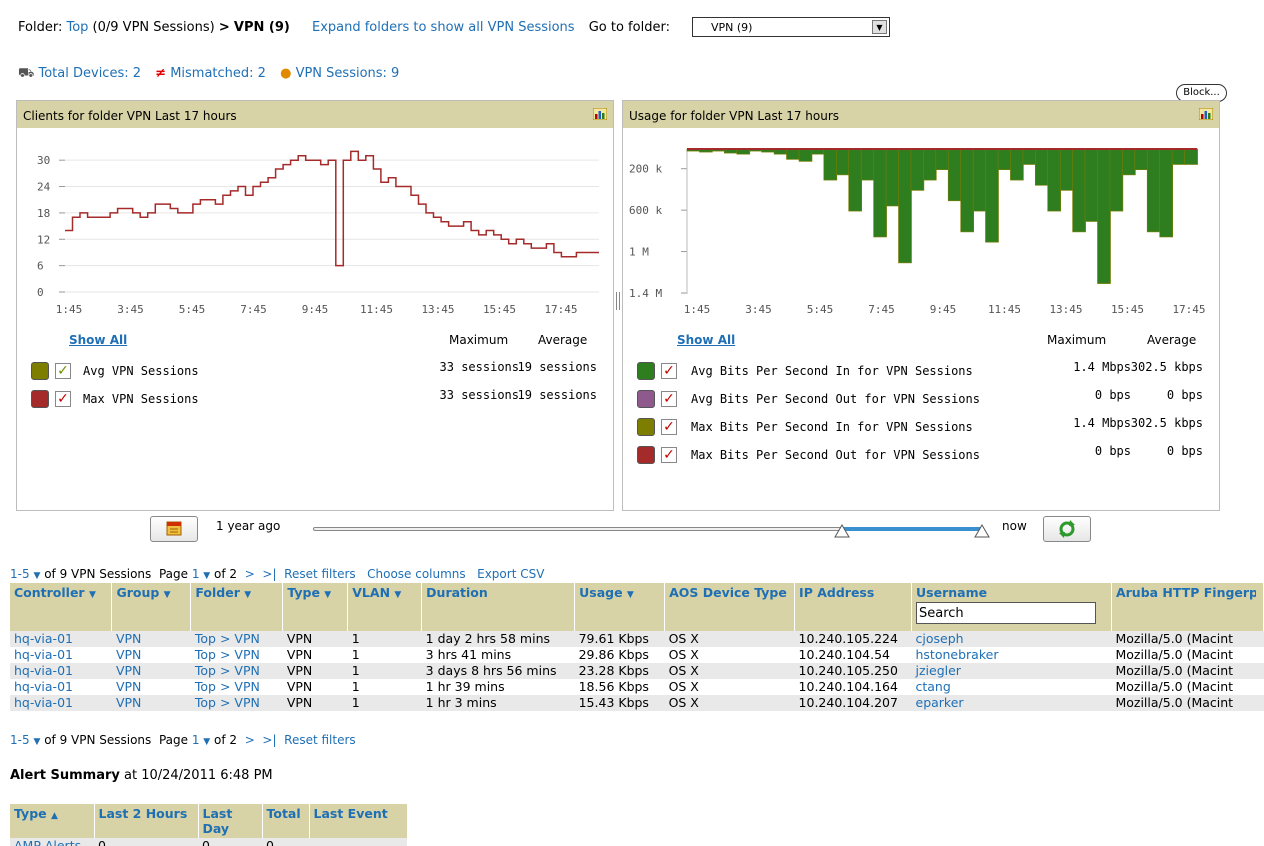 Image resolution: width=1264 pixels, height=846 pixels. Describe the element at coordinates (730, 607) in the screenshot. I see `col-aos-device-type: AOS Device Type` at that location.